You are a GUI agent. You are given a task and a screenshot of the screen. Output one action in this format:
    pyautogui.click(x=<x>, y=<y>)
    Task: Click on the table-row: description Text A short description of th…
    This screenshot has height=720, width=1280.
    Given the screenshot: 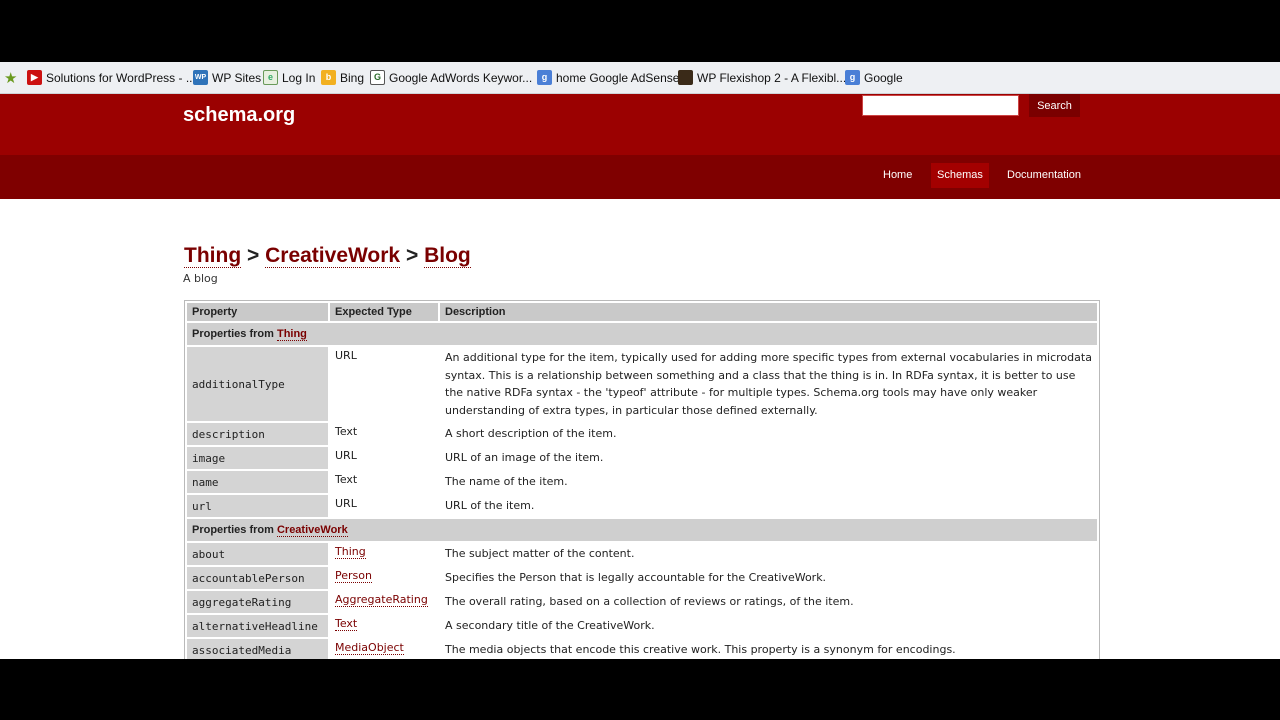 What is the action you would take?
    pyautogui.click(x=642, y=434)
    